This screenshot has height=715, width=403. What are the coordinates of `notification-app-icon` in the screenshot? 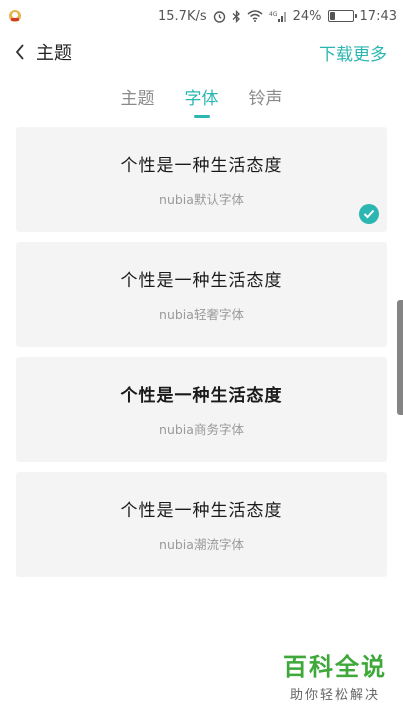 It's located at (15, 16).